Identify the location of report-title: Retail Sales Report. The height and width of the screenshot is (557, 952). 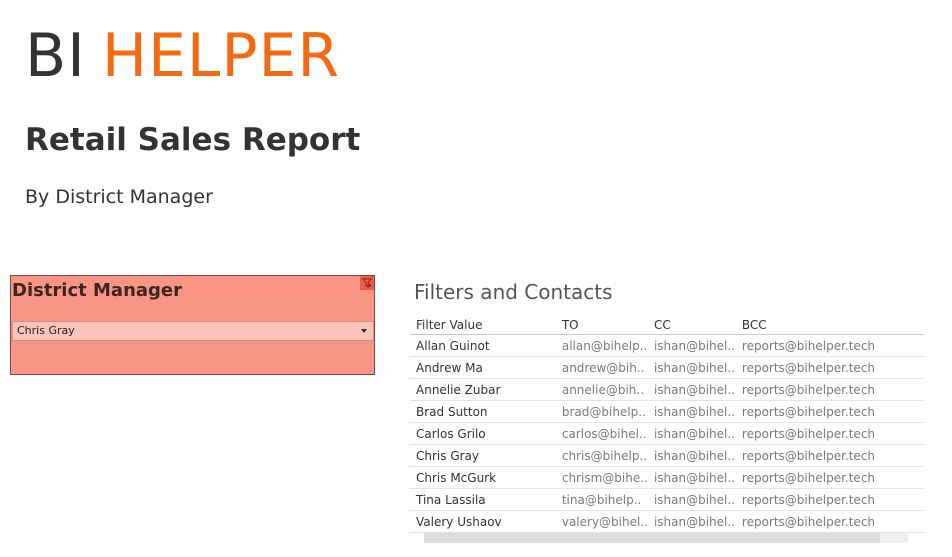
(193, 140).